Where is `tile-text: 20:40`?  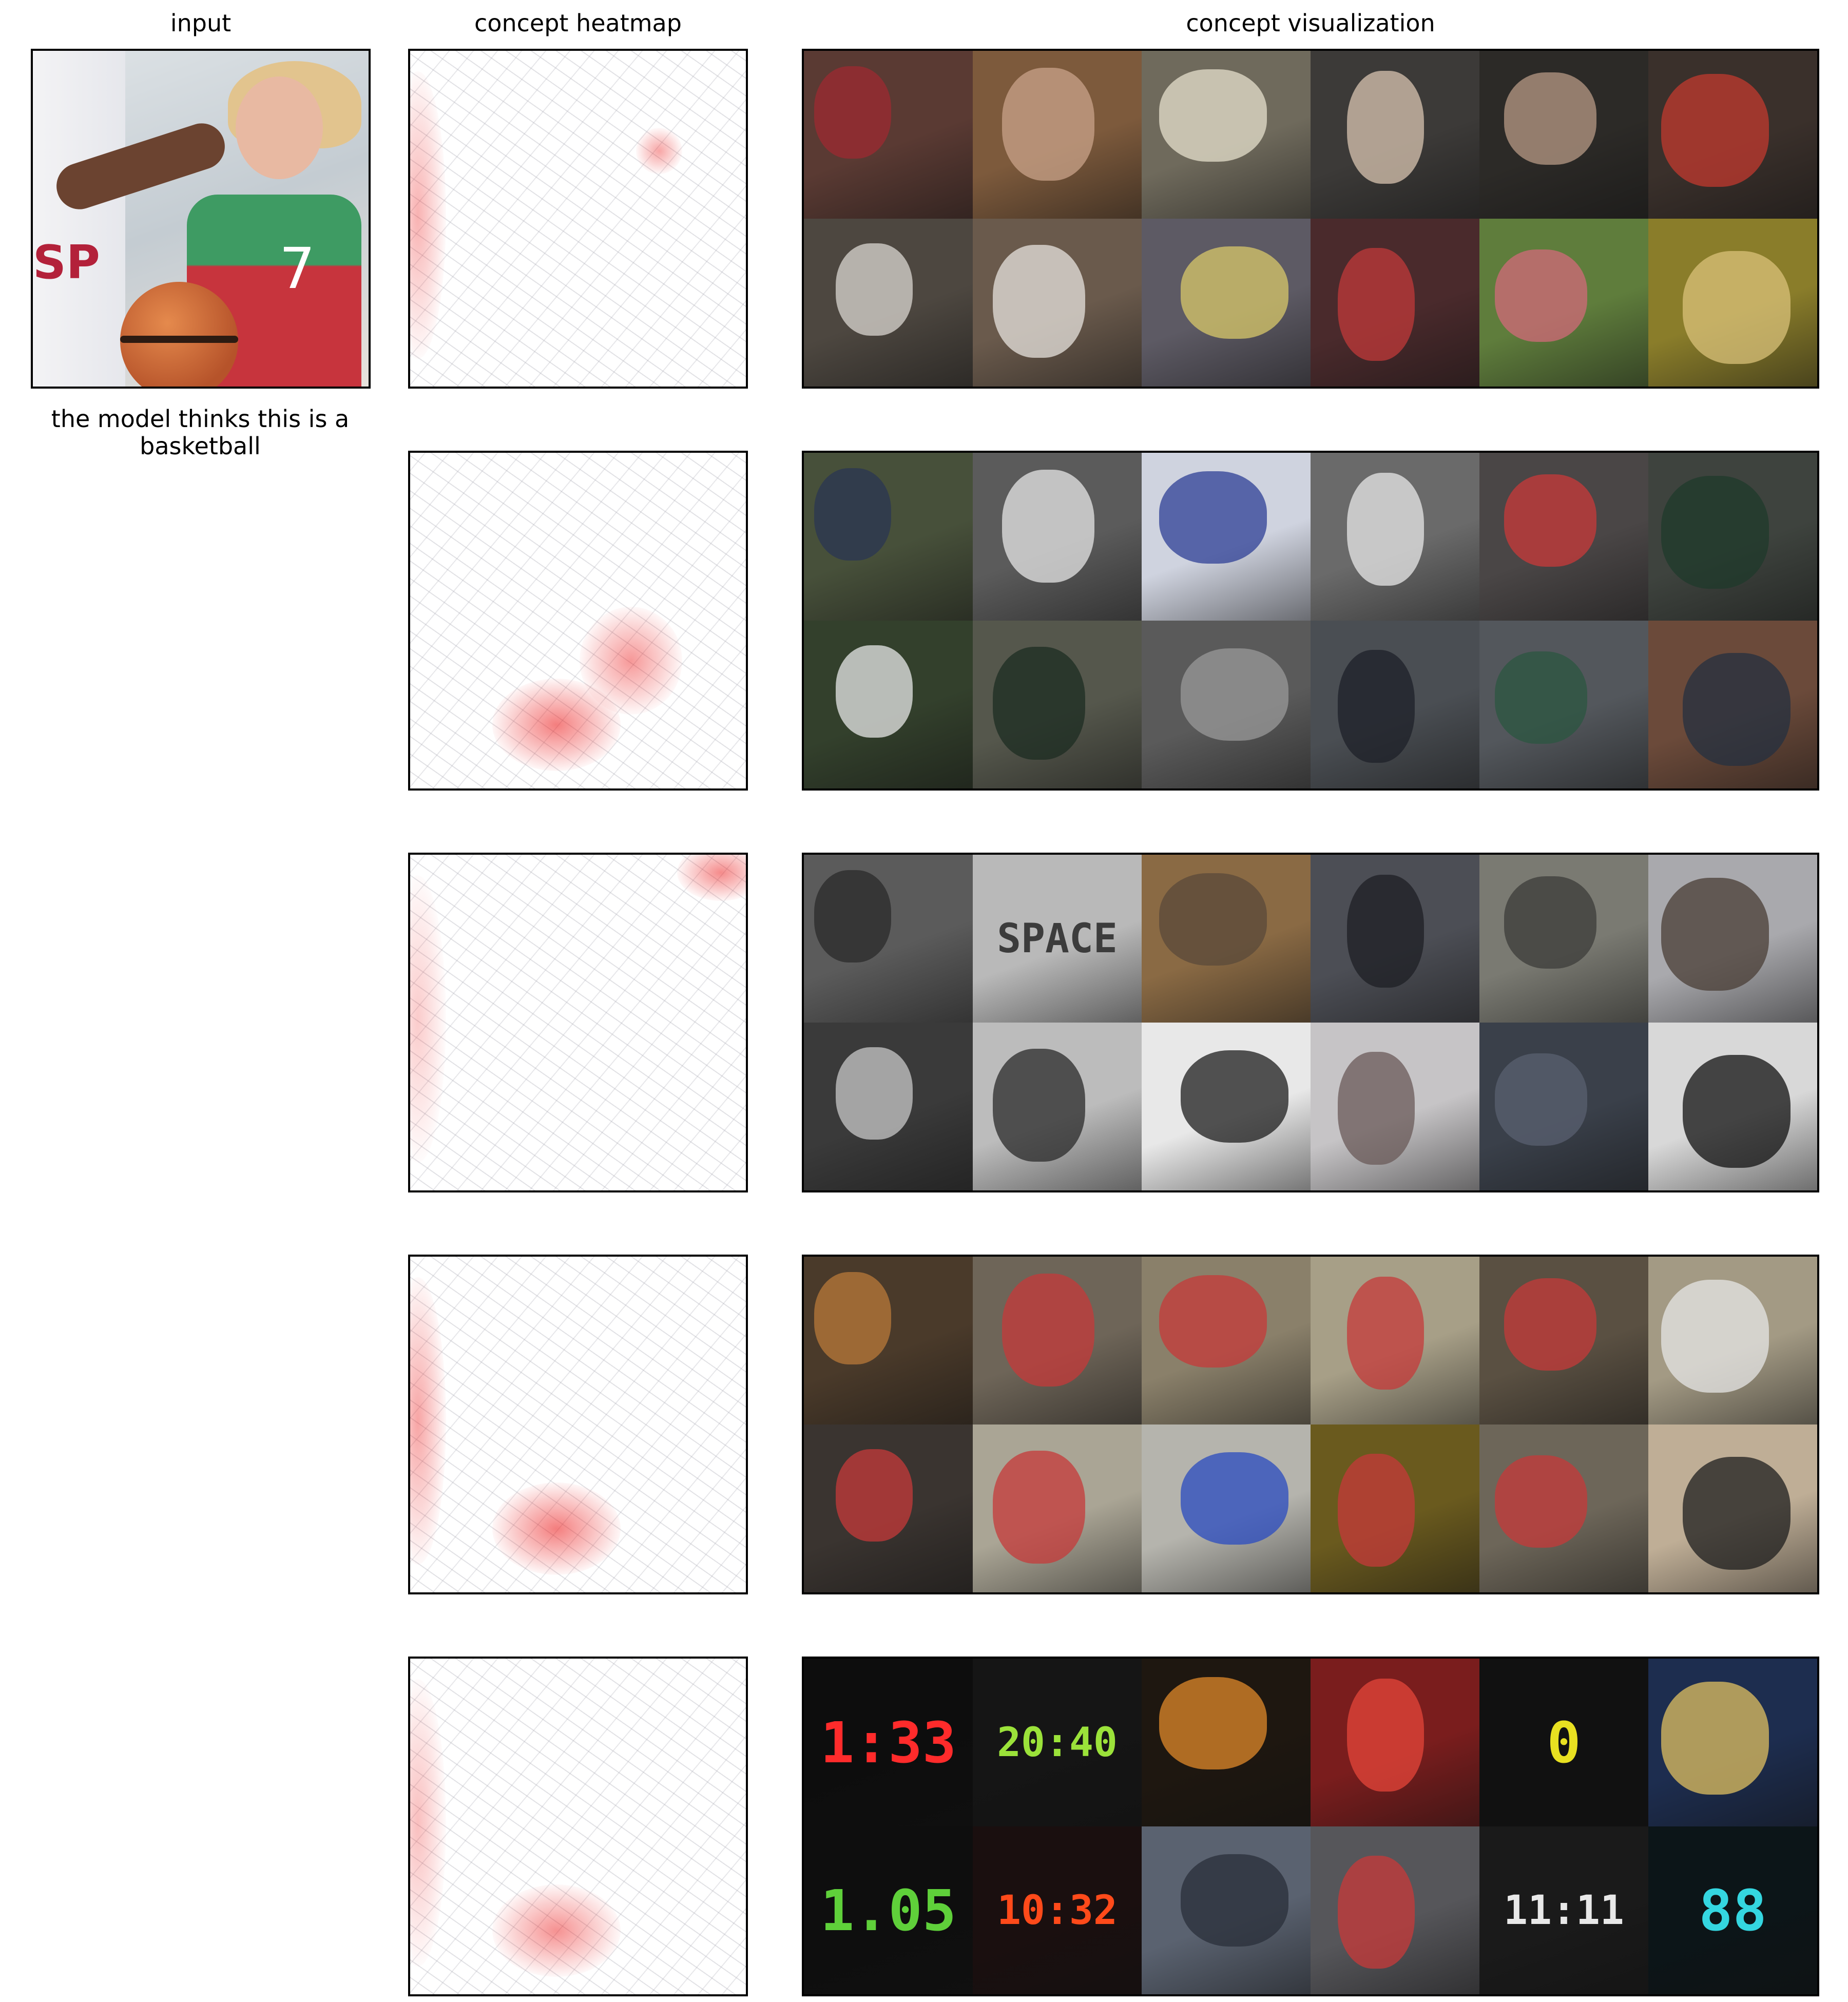
tile-text: 20:40 is located at coordinates (1057, 1742).